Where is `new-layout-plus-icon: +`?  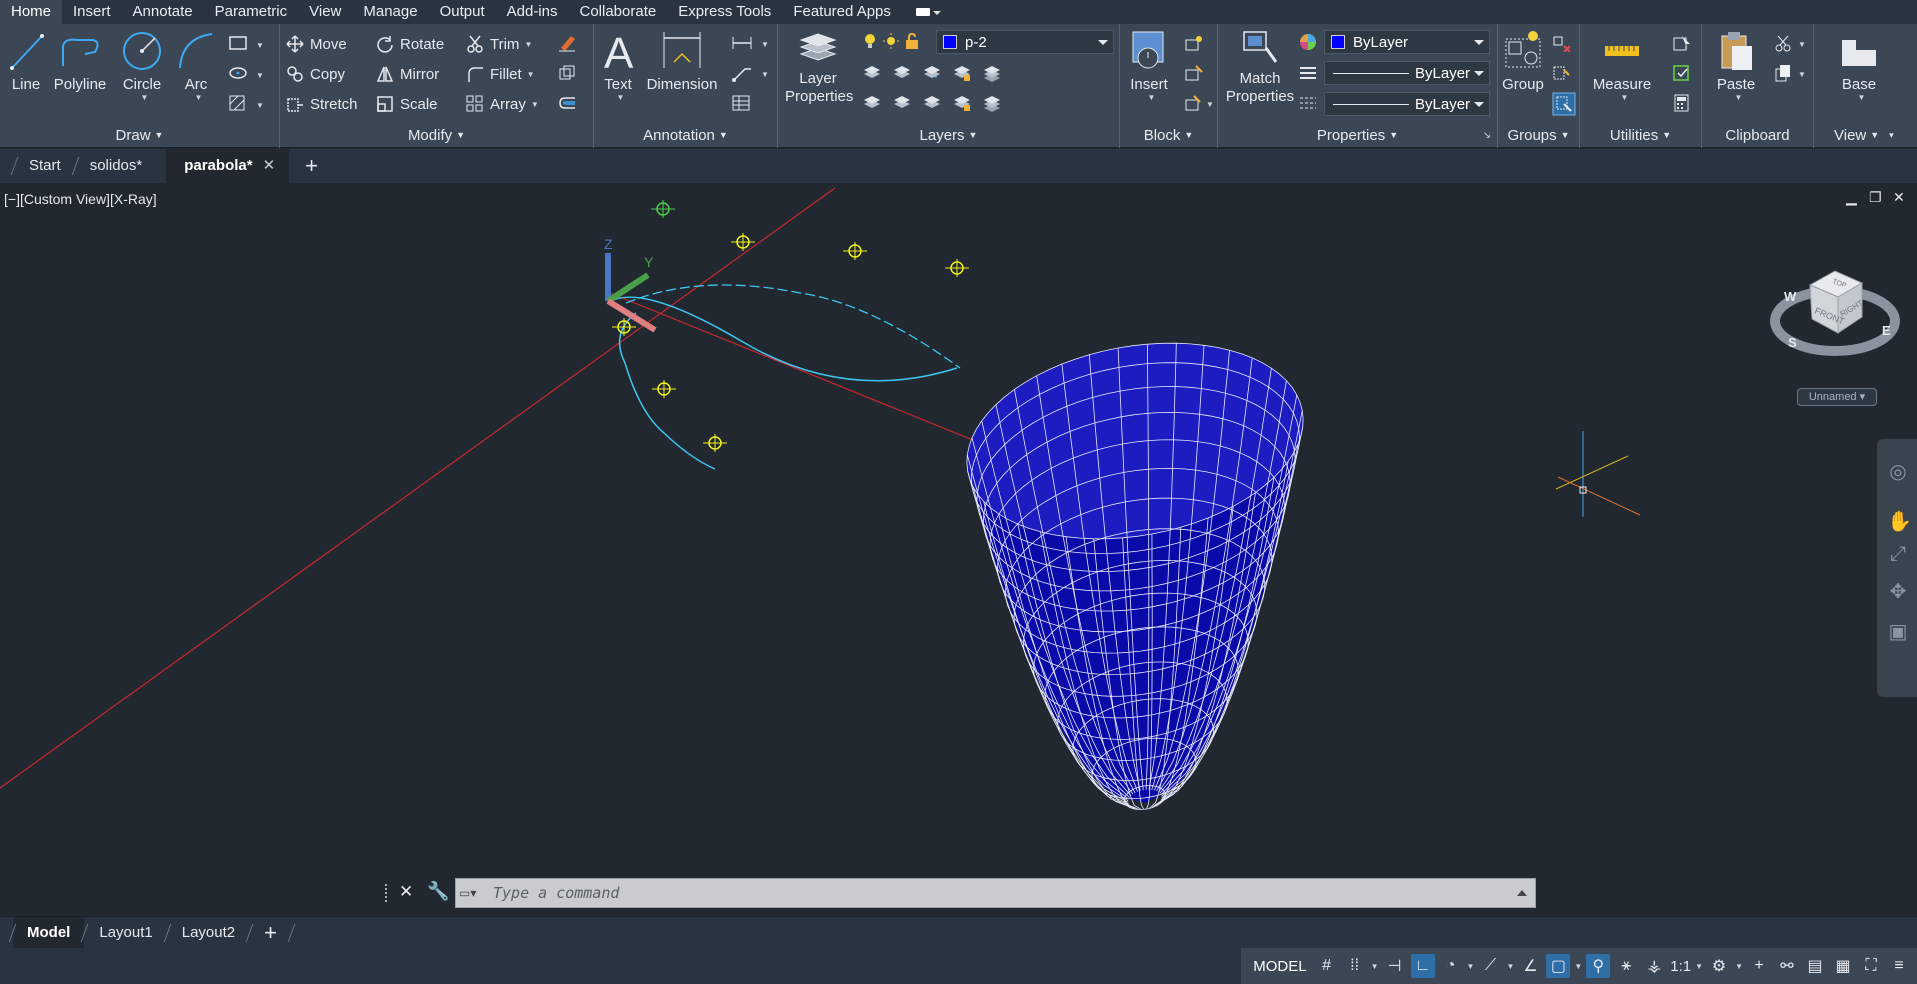
new-layout-plus-icon: + is located at coordinates (270, 933).